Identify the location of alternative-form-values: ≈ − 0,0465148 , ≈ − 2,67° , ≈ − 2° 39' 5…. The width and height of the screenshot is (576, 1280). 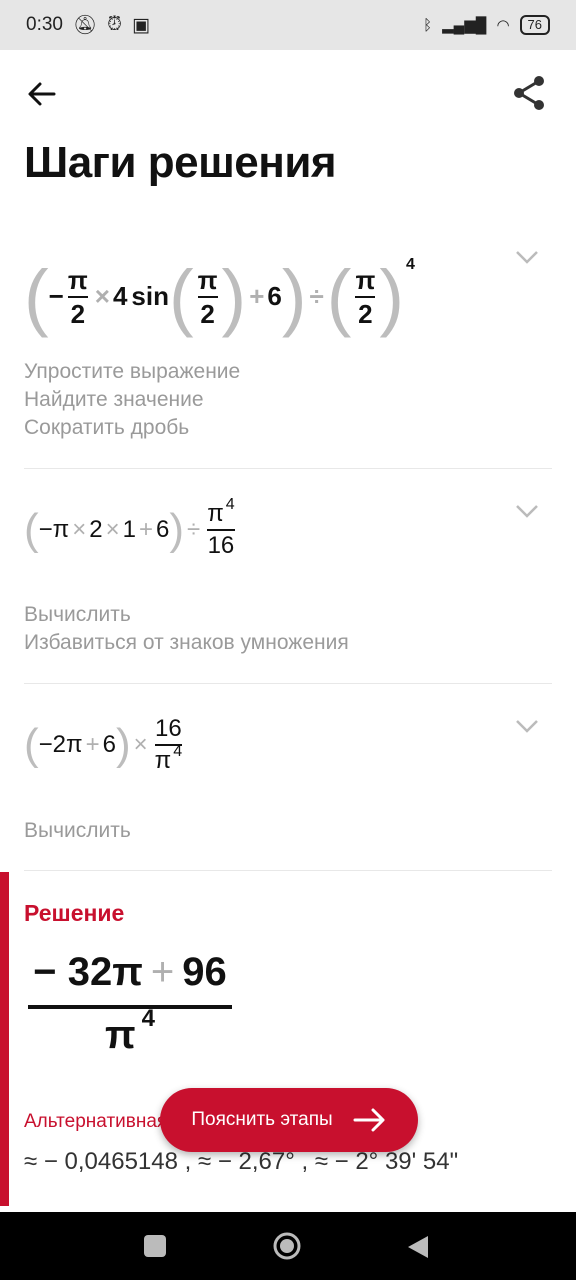
(241, 1161).